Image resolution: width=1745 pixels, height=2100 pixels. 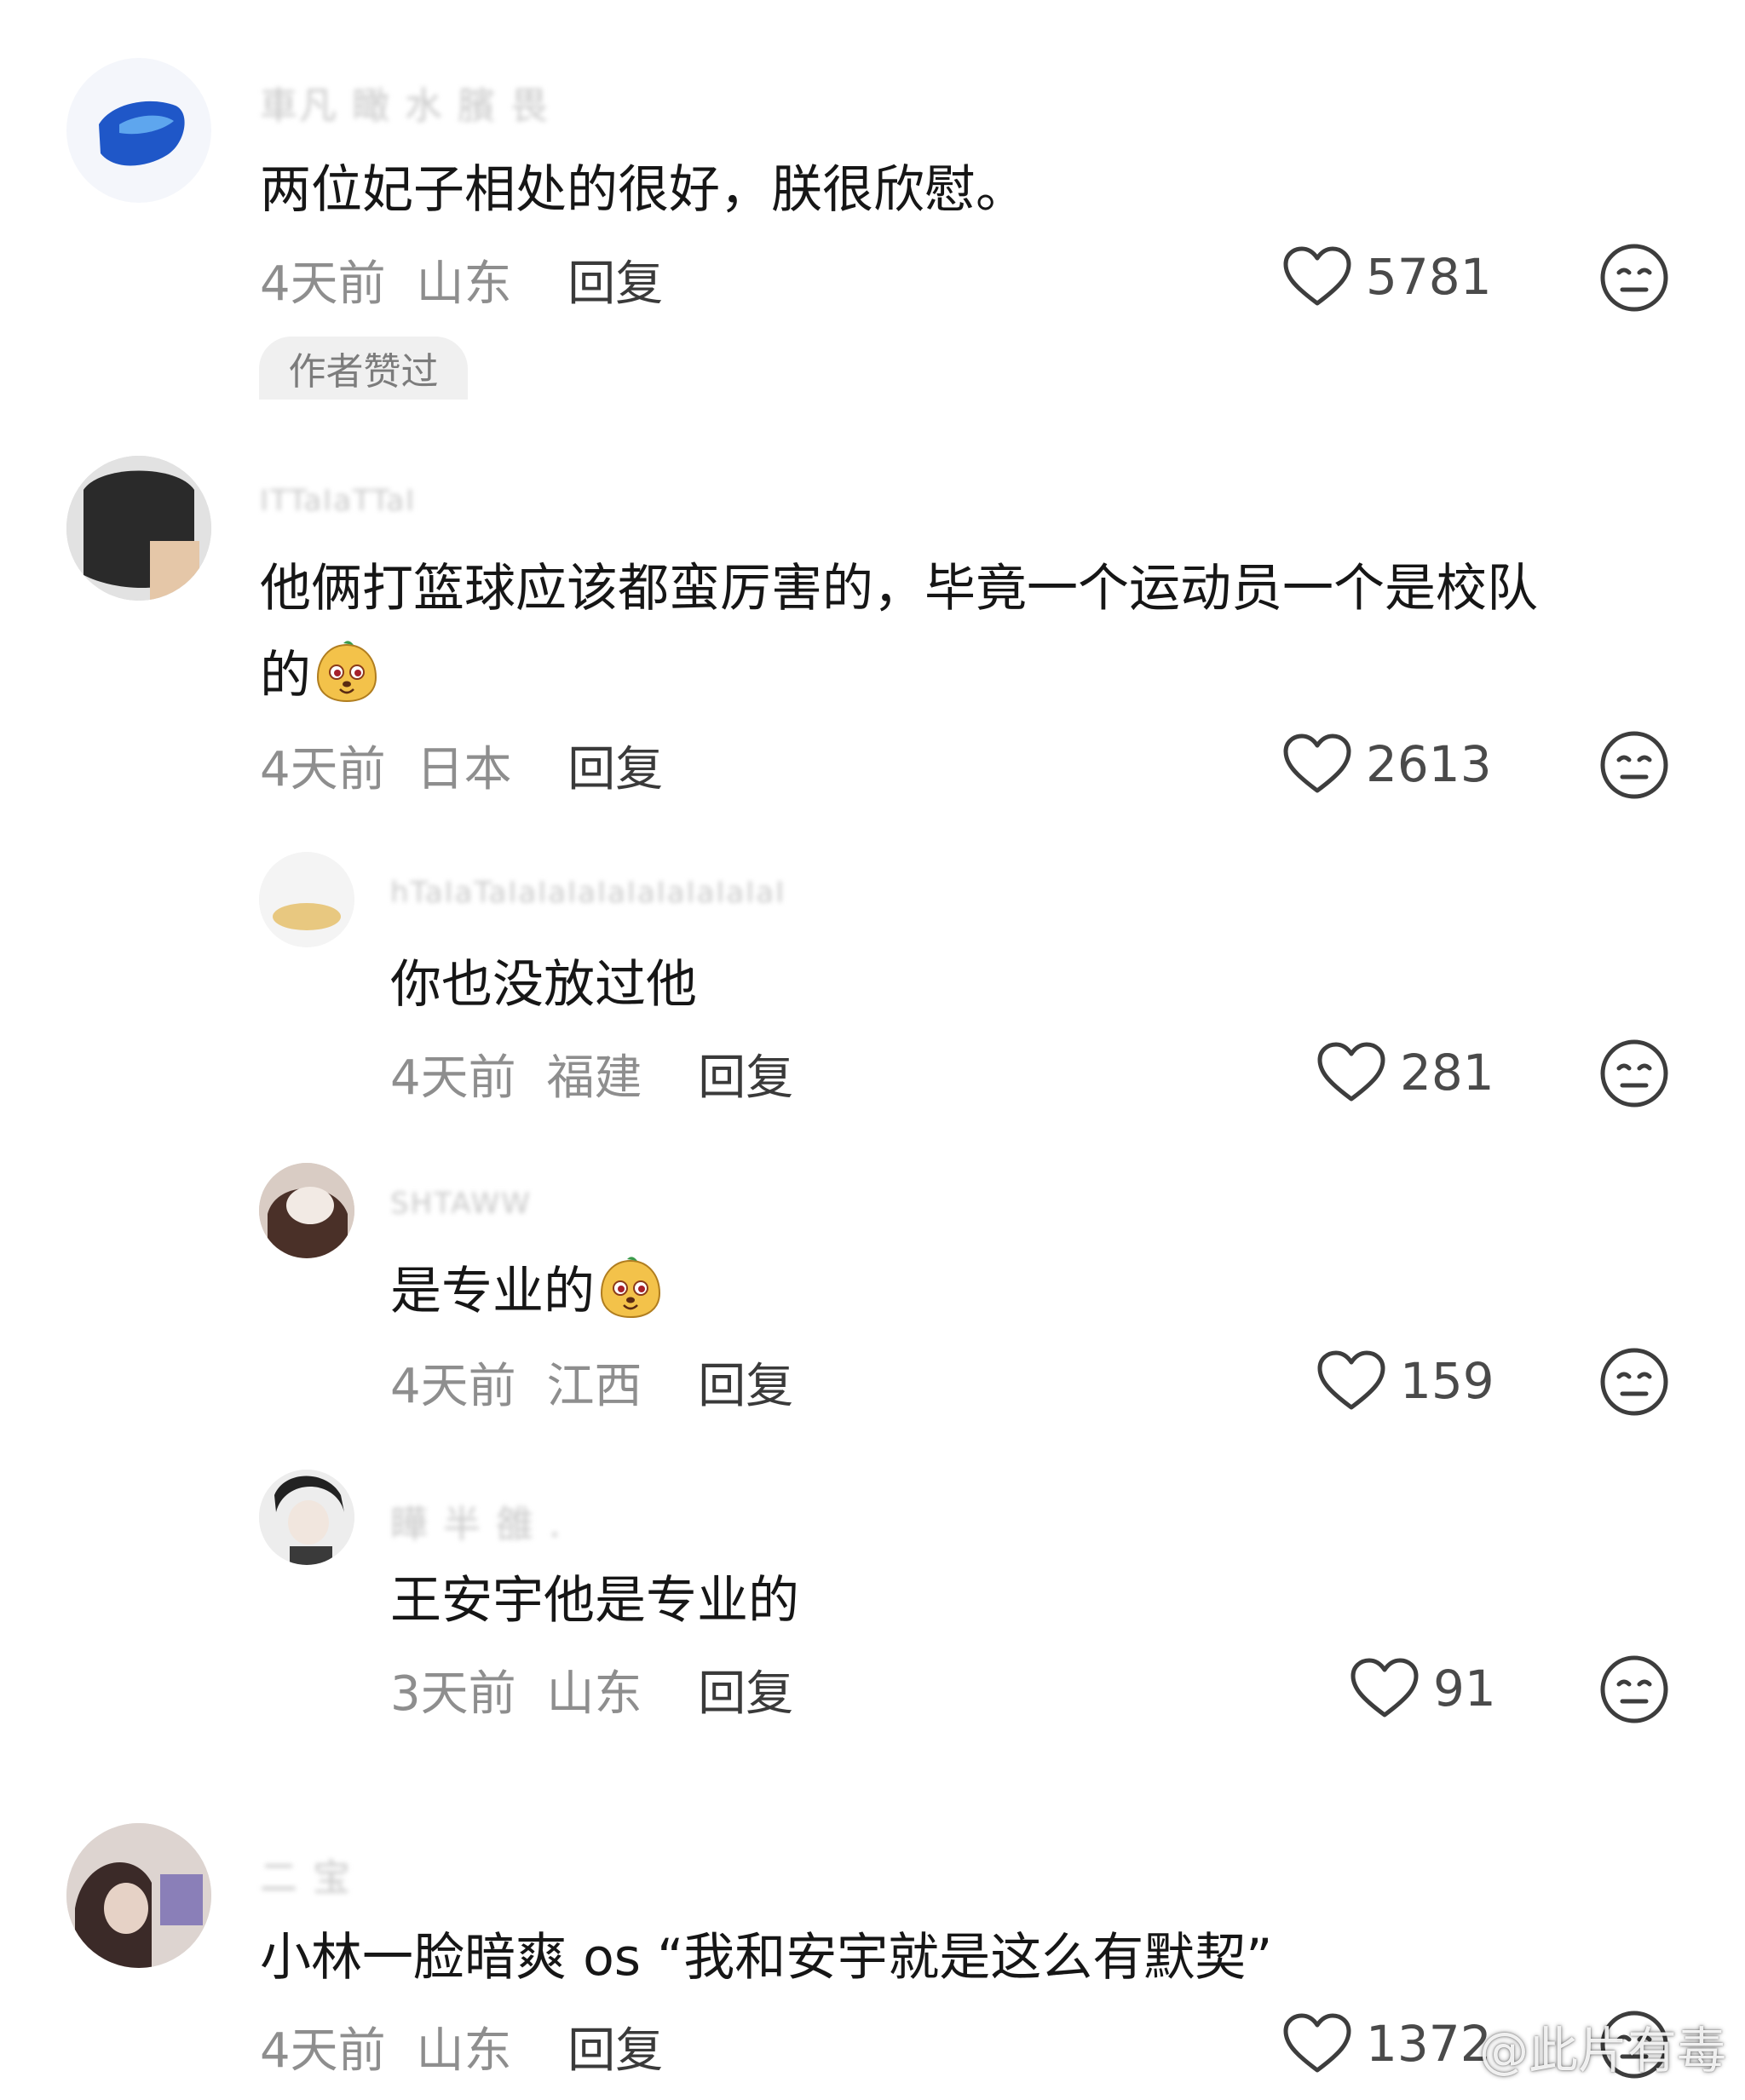 What do you see at coordinates (285, 676) in the screenshot?
I see `comment-text-fragment: 的` at bounding box center [285, 676].